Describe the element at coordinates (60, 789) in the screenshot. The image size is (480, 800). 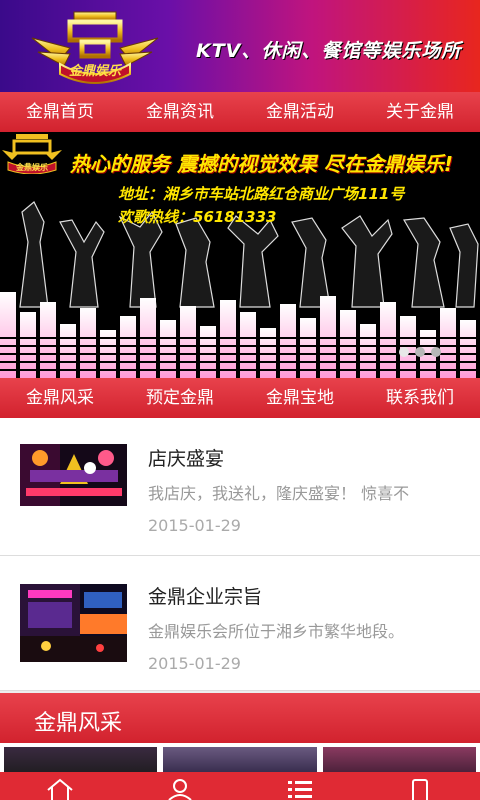
I see `home-icon` at that location.